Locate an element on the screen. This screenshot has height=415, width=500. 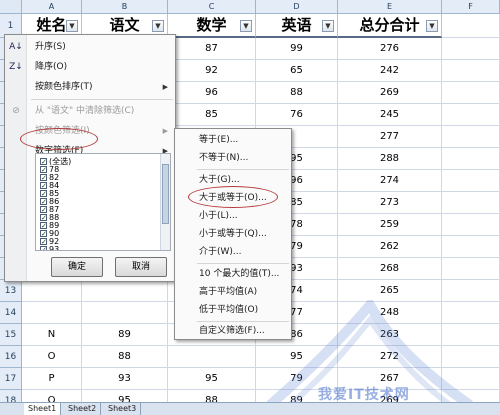
column-header-a: A is located at coordinates (52, 7).